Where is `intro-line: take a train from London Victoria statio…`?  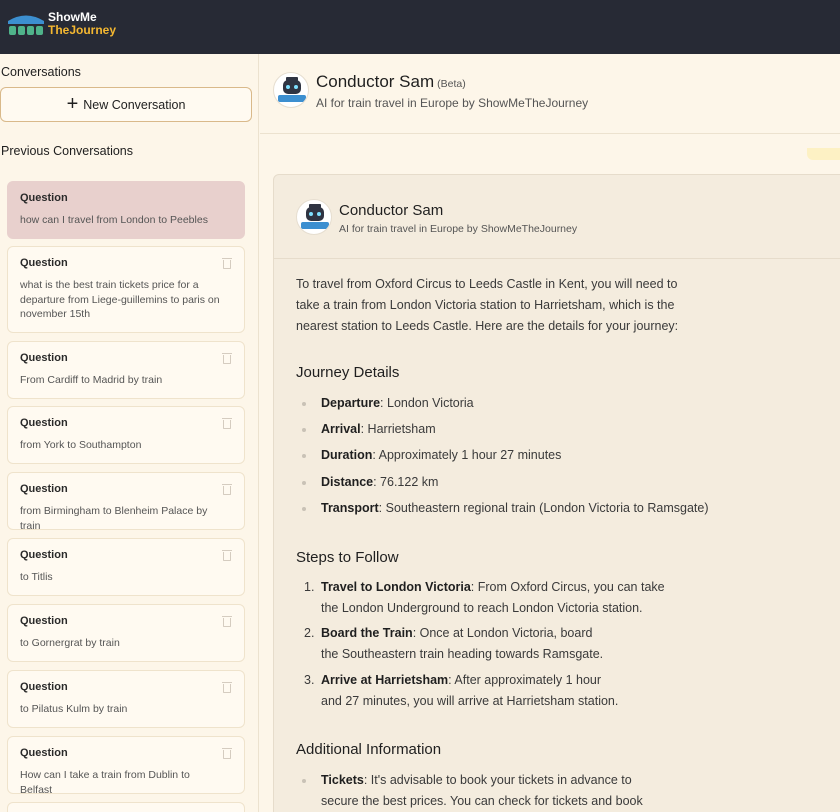
intro-line: take a train from London Victoria statio… is located at coordinates (485, 305).